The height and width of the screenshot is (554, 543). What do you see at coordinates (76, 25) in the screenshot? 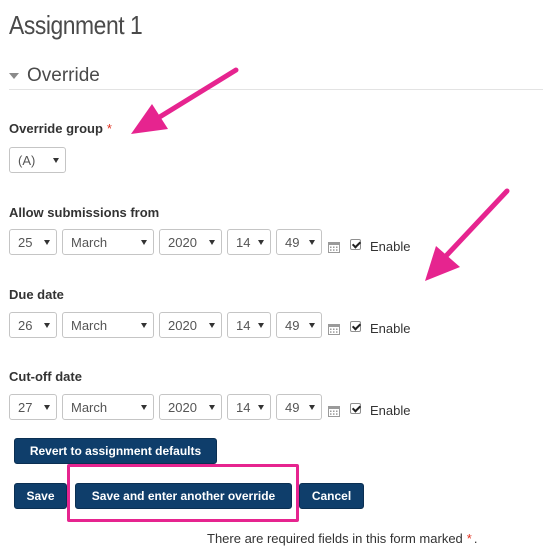
I see `page-title: Assignment 1` at bounding box center [76, 25].